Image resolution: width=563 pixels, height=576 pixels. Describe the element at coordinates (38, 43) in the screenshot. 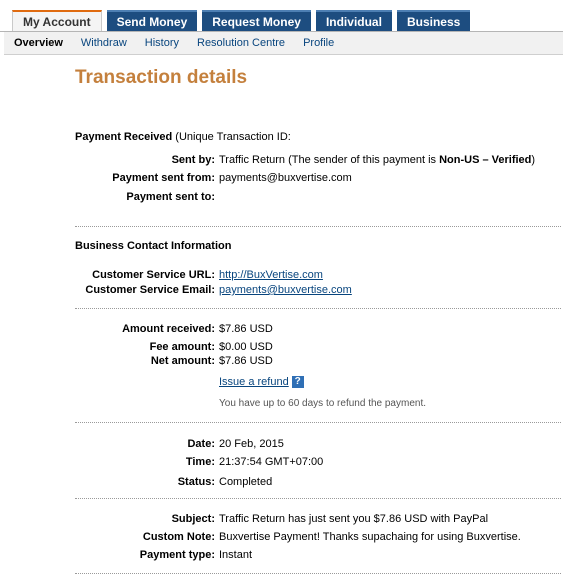

I see `subnav-overview: Overview` at that location.